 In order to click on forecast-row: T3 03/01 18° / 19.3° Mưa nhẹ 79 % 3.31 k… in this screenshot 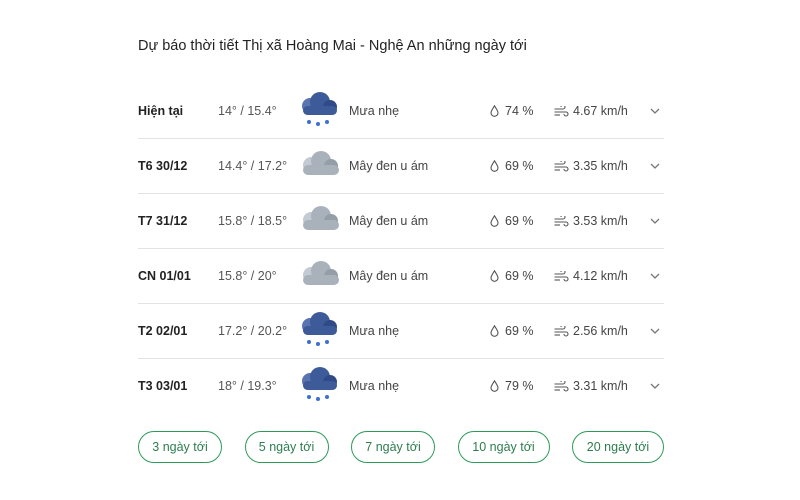, I will do `click(401, 386)`.